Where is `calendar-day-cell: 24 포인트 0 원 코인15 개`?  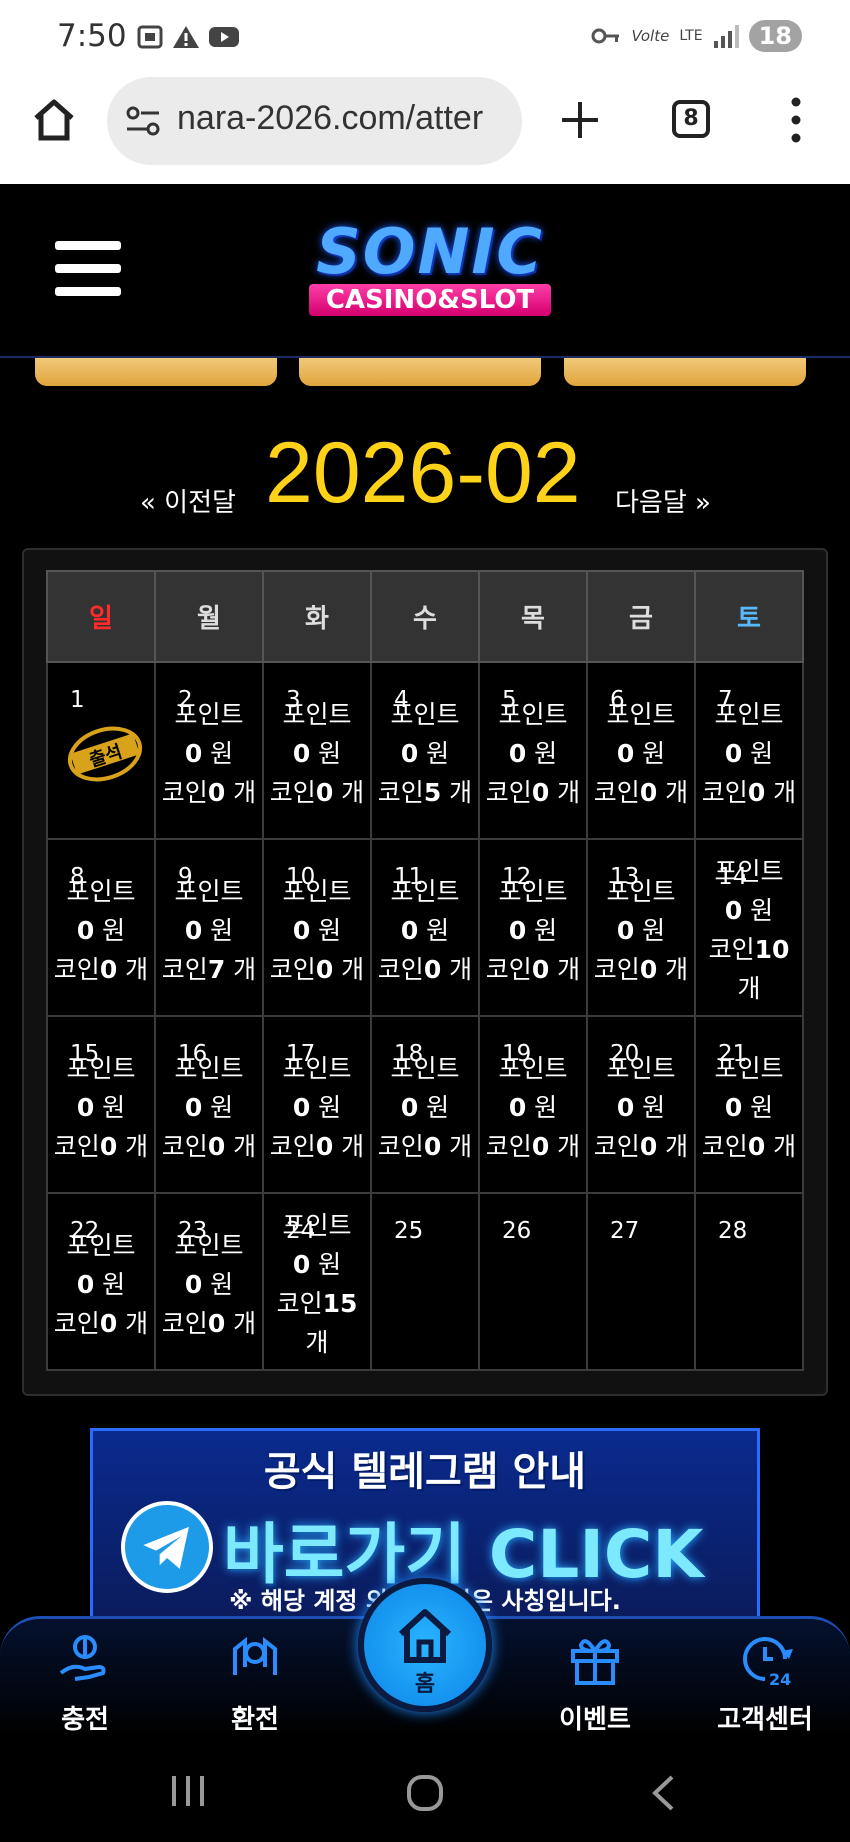 calendar-day-cell: 24 포인트 0 원 코인15 개 is located at coordinates (317, 1281).